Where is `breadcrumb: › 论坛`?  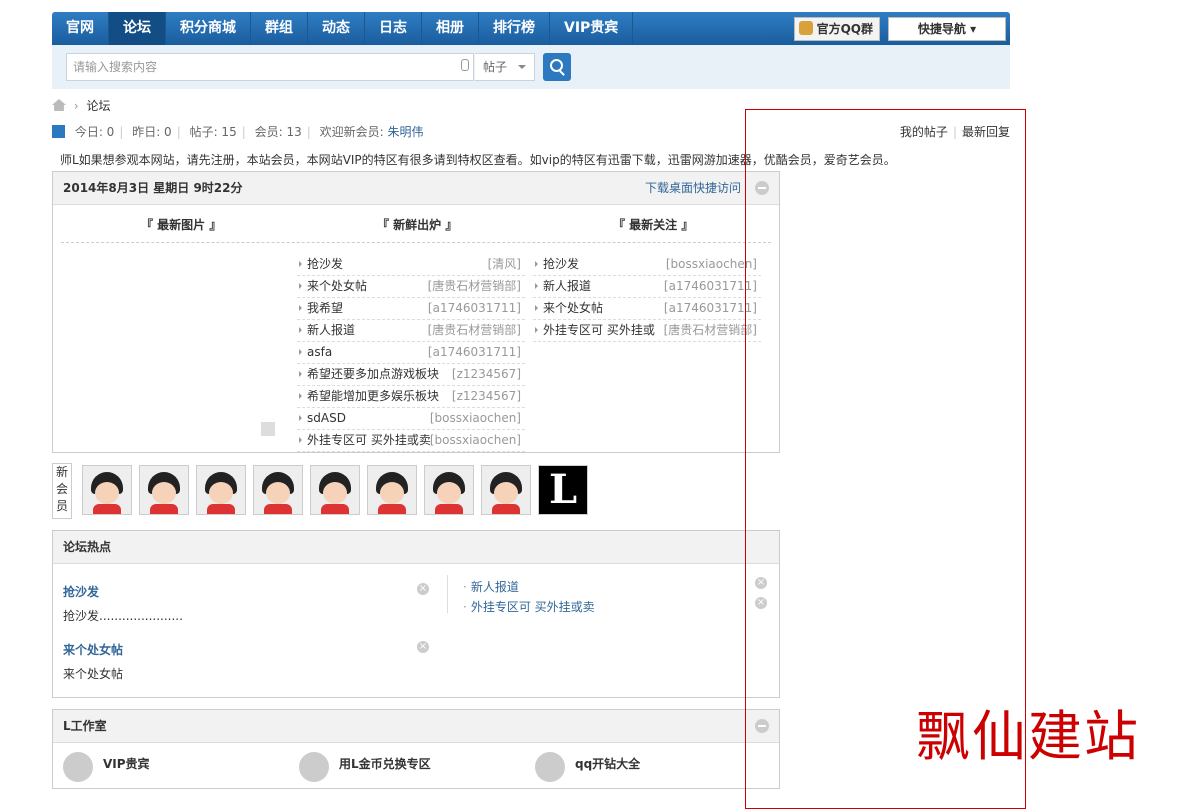
breadcrumb: › 论坛 is located at coordinates (81, 106).